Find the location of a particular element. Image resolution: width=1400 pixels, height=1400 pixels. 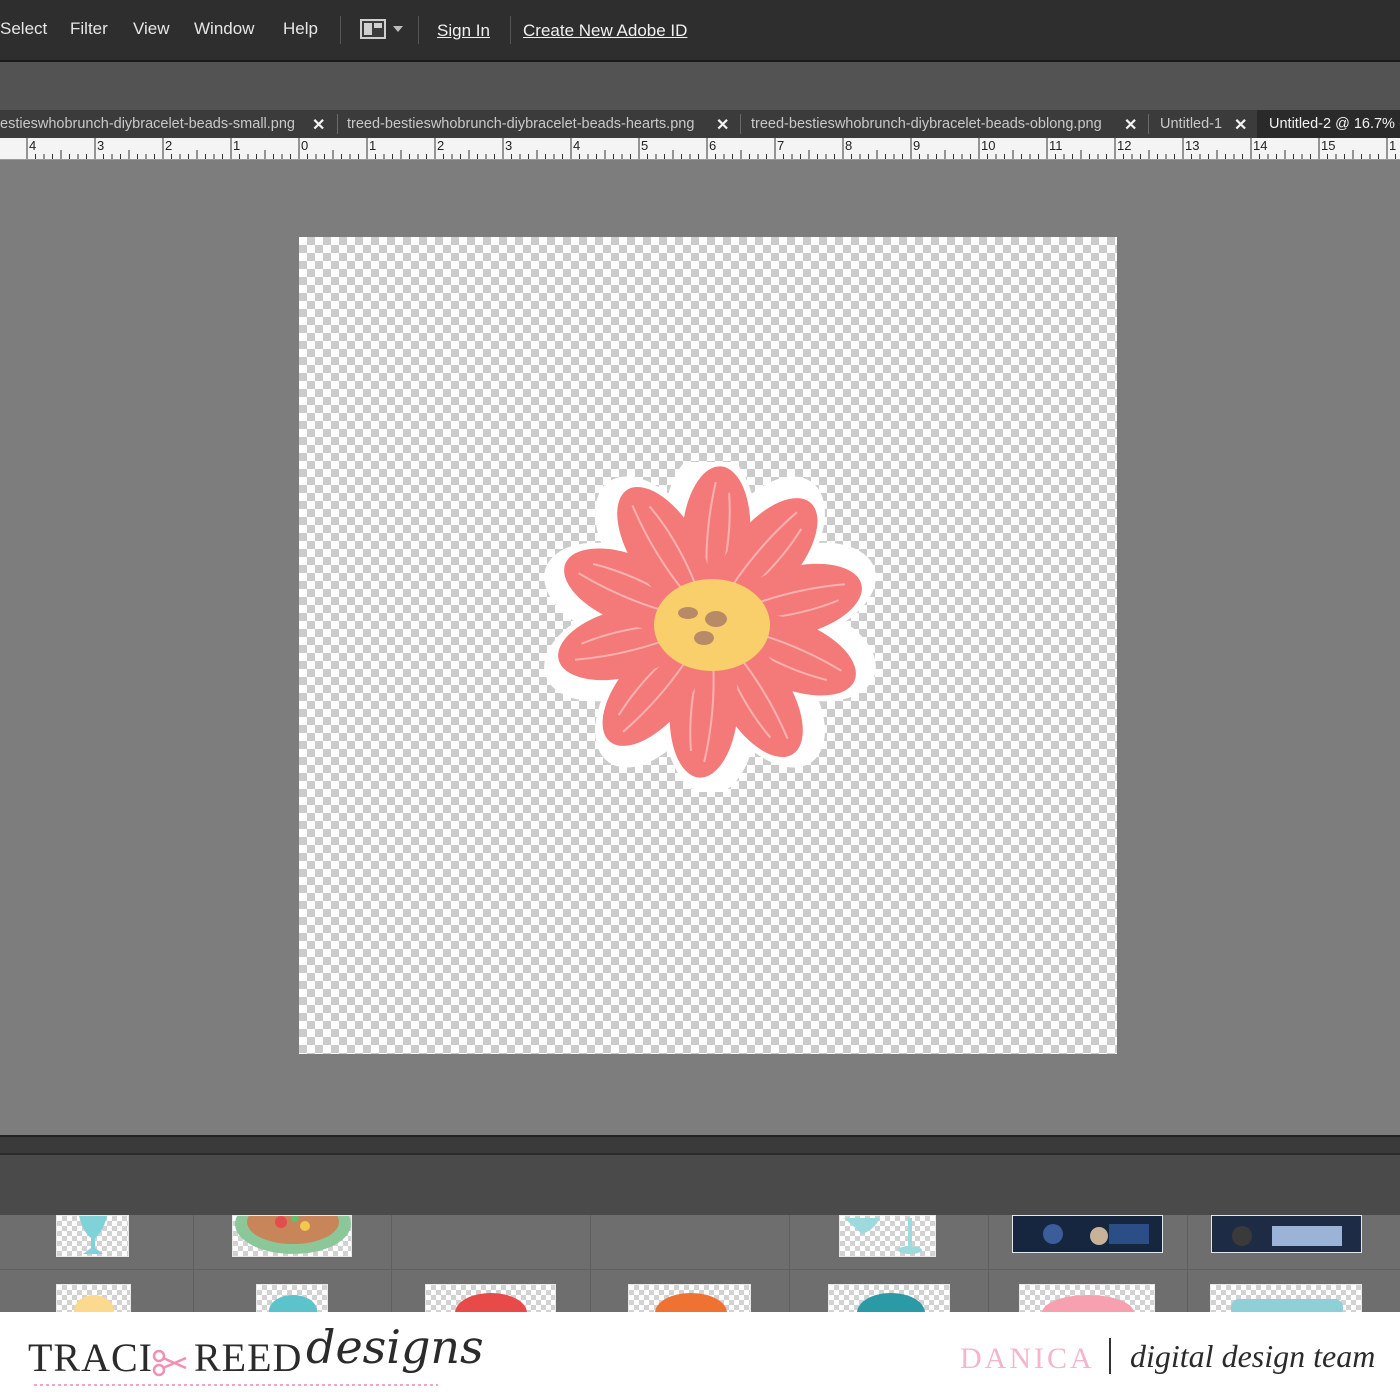

bin-thumbnail-goblet is located at coordinates (92, 1236).